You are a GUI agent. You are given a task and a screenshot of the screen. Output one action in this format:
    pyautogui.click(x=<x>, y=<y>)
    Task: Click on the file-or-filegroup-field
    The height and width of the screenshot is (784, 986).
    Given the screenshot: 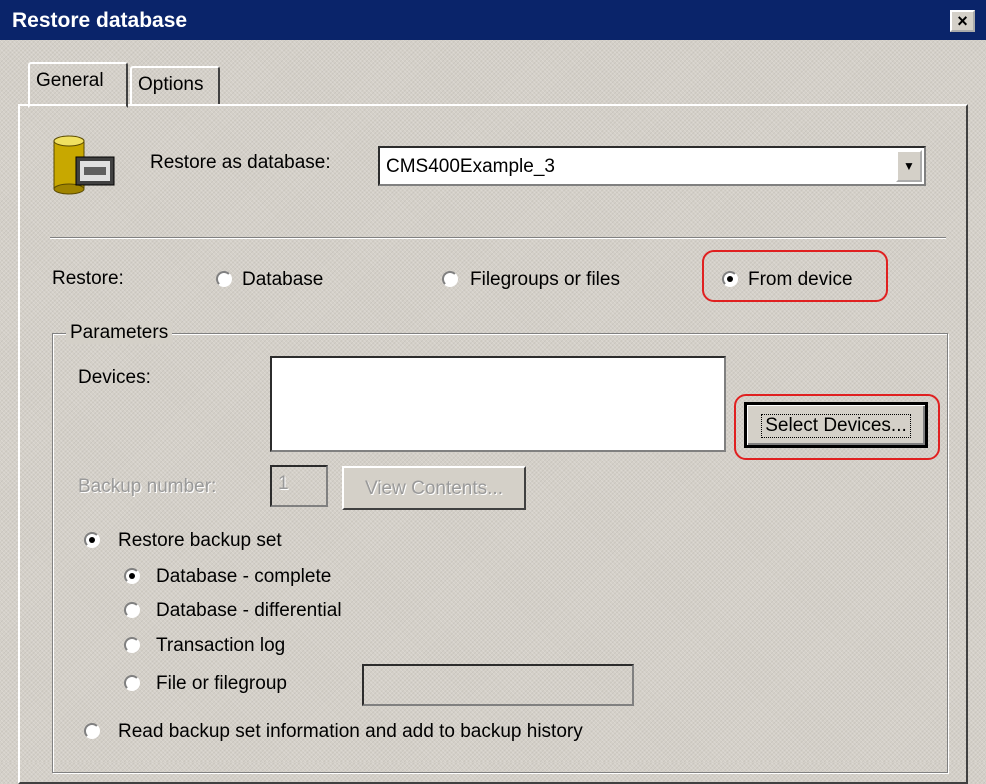 What is the action you would take?
    pyautogui.click(x=498, y=685)
    